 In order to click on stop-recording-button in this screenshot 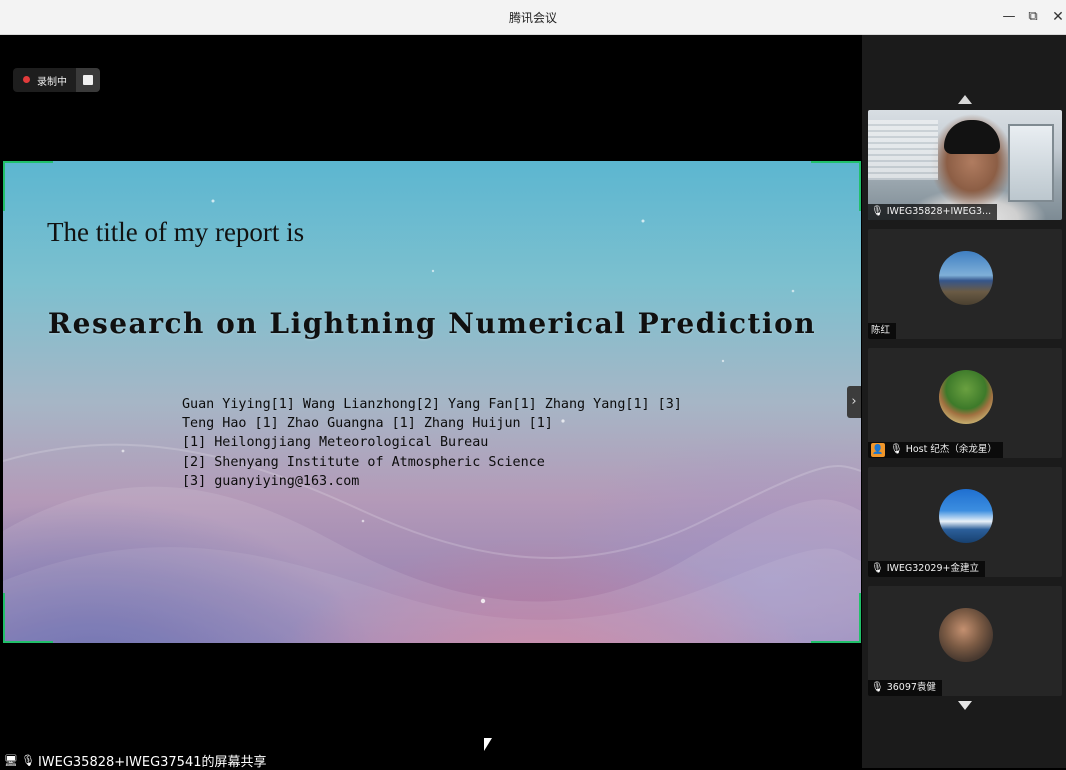, I will do `click(88, 80)`.